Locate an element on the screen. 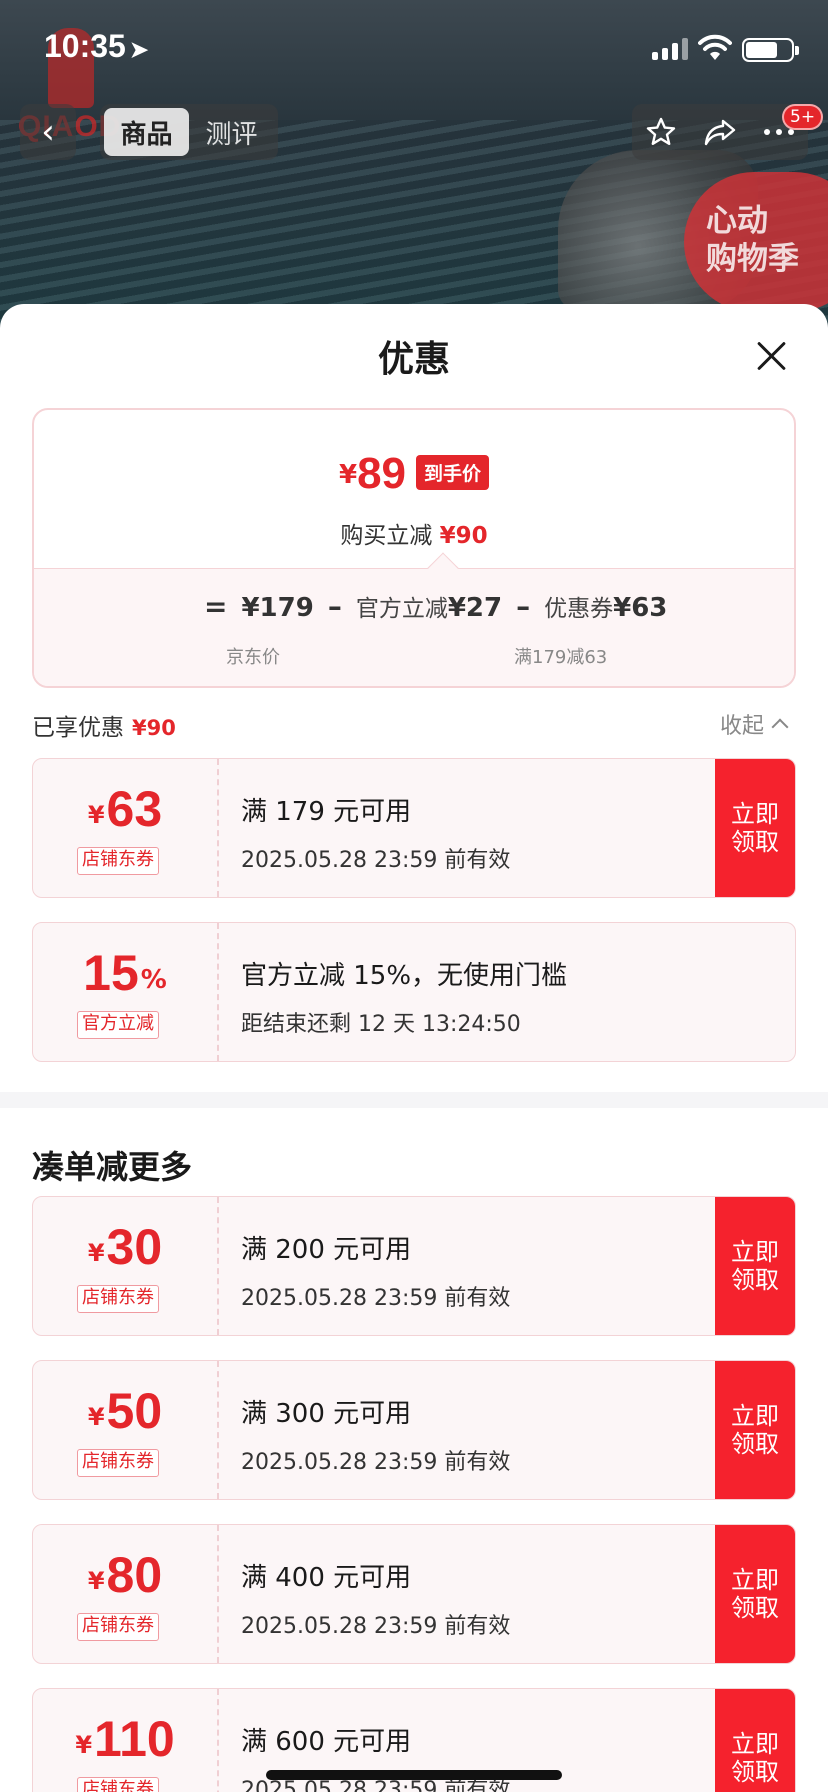 The height and width of the screenshot is (1792, 828). coupon-amount: ¥ 50 is located at coordinates (125, 1411).